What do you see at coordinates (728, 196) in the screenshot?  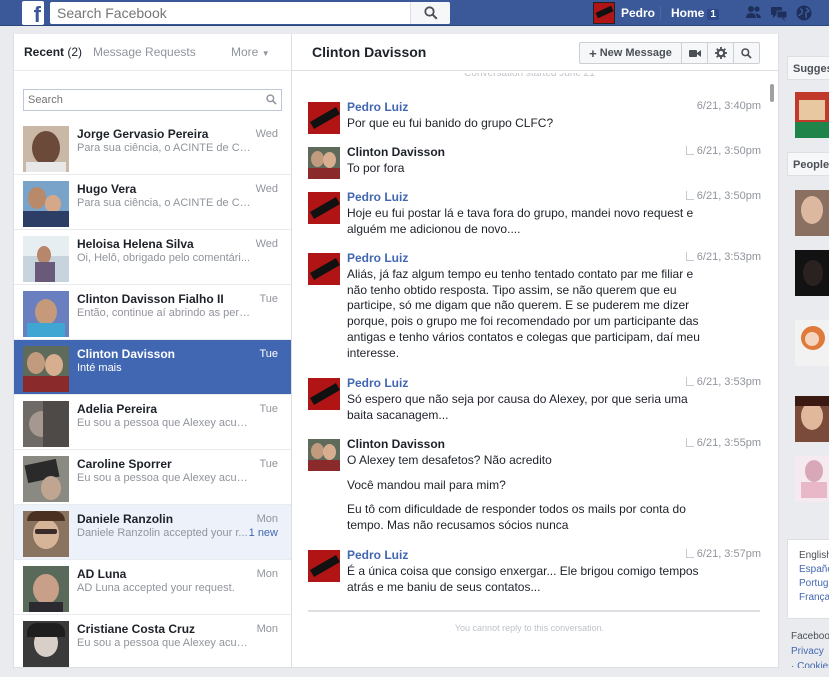 I see `message-time-text: 6/21, 3:50pm` at bounding box center [728, 196].